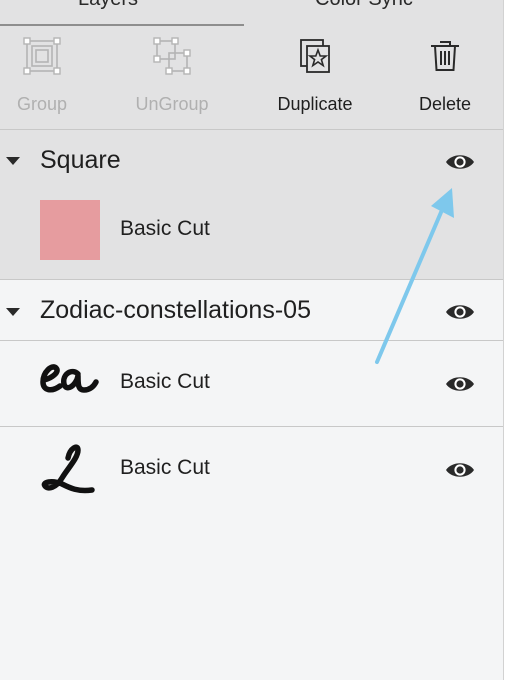 The width and height of the screenshot is (514, 680). Describe the element at coordinates (315, 104) in the screenshot. I see `duplicate-label: Duplicate` at that location.